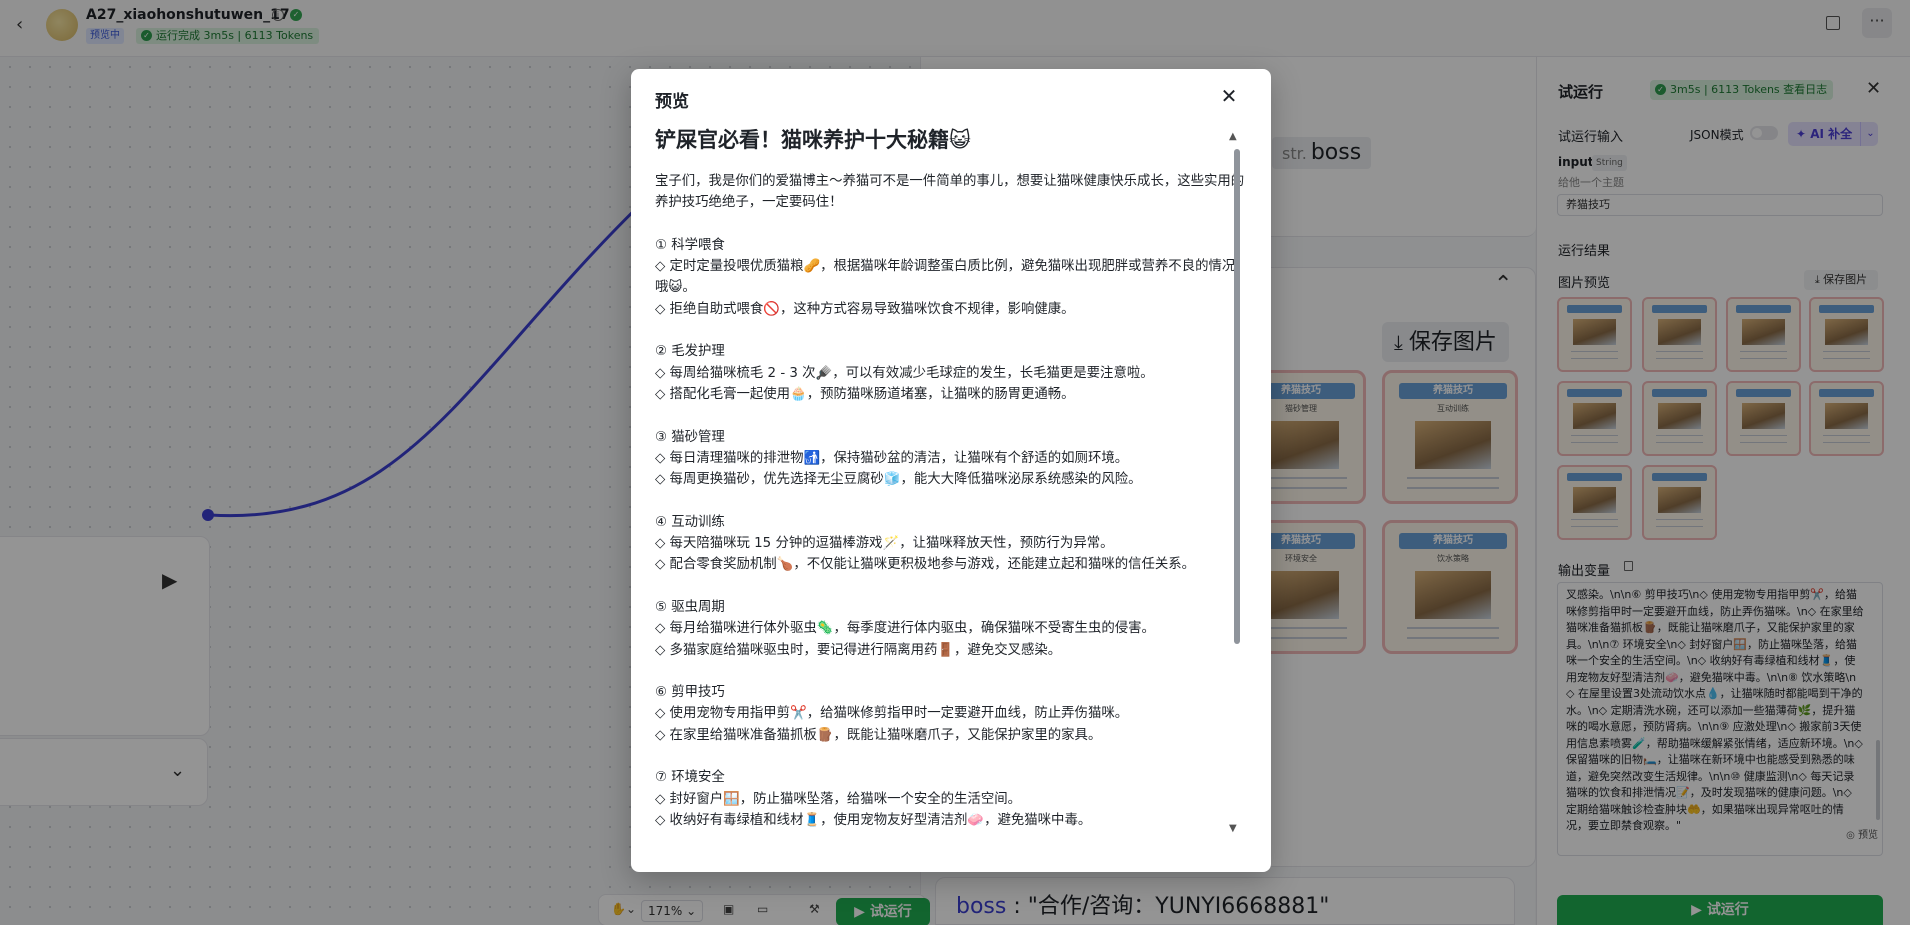 This screenshot has width=1910, height=925. I want to click on scrollbar, so click(1237, 396).